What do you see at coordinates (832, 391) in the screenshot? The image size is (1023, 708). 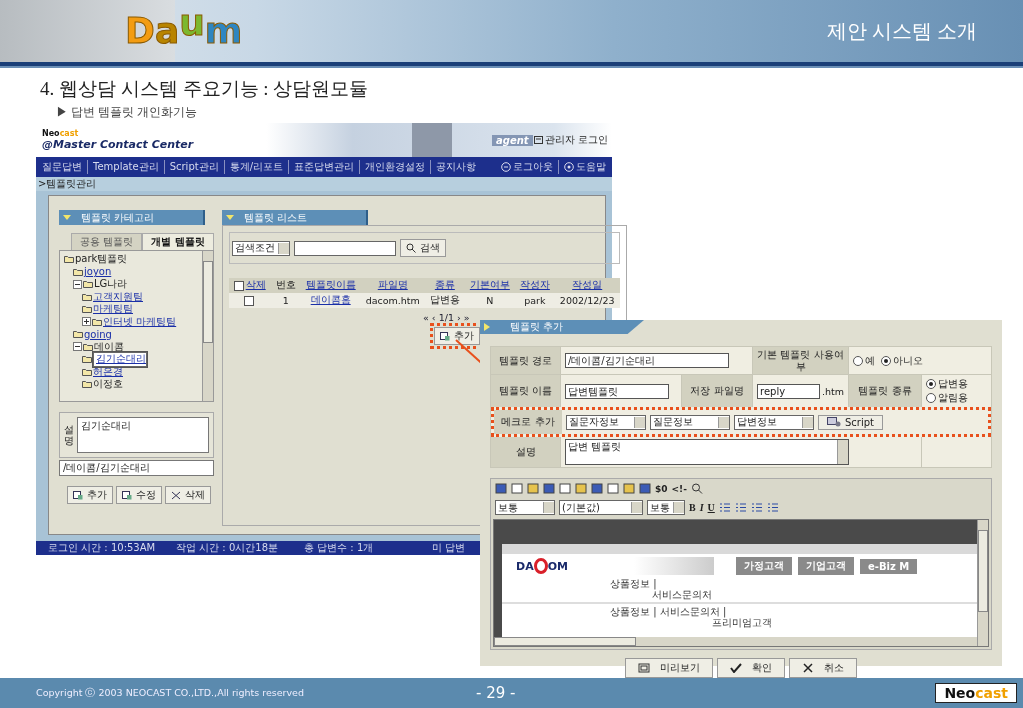 I see `file-suffix: .htm` at bounding box center [832, 391].